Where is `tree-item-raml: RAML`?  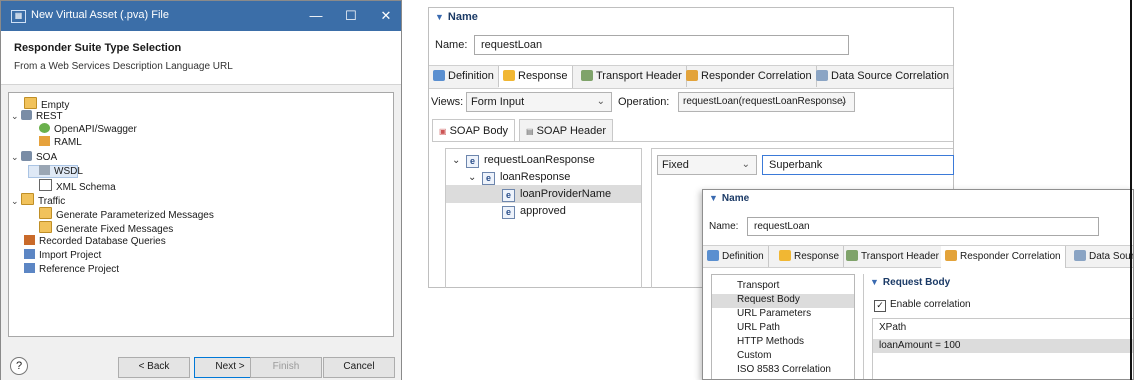 tree-item-raml: RAML is located at coordinates (60, 142).